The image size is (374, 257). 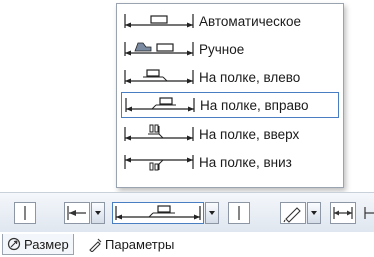 I want to click on dimension-auto-icon, so click(x=159, y=21).